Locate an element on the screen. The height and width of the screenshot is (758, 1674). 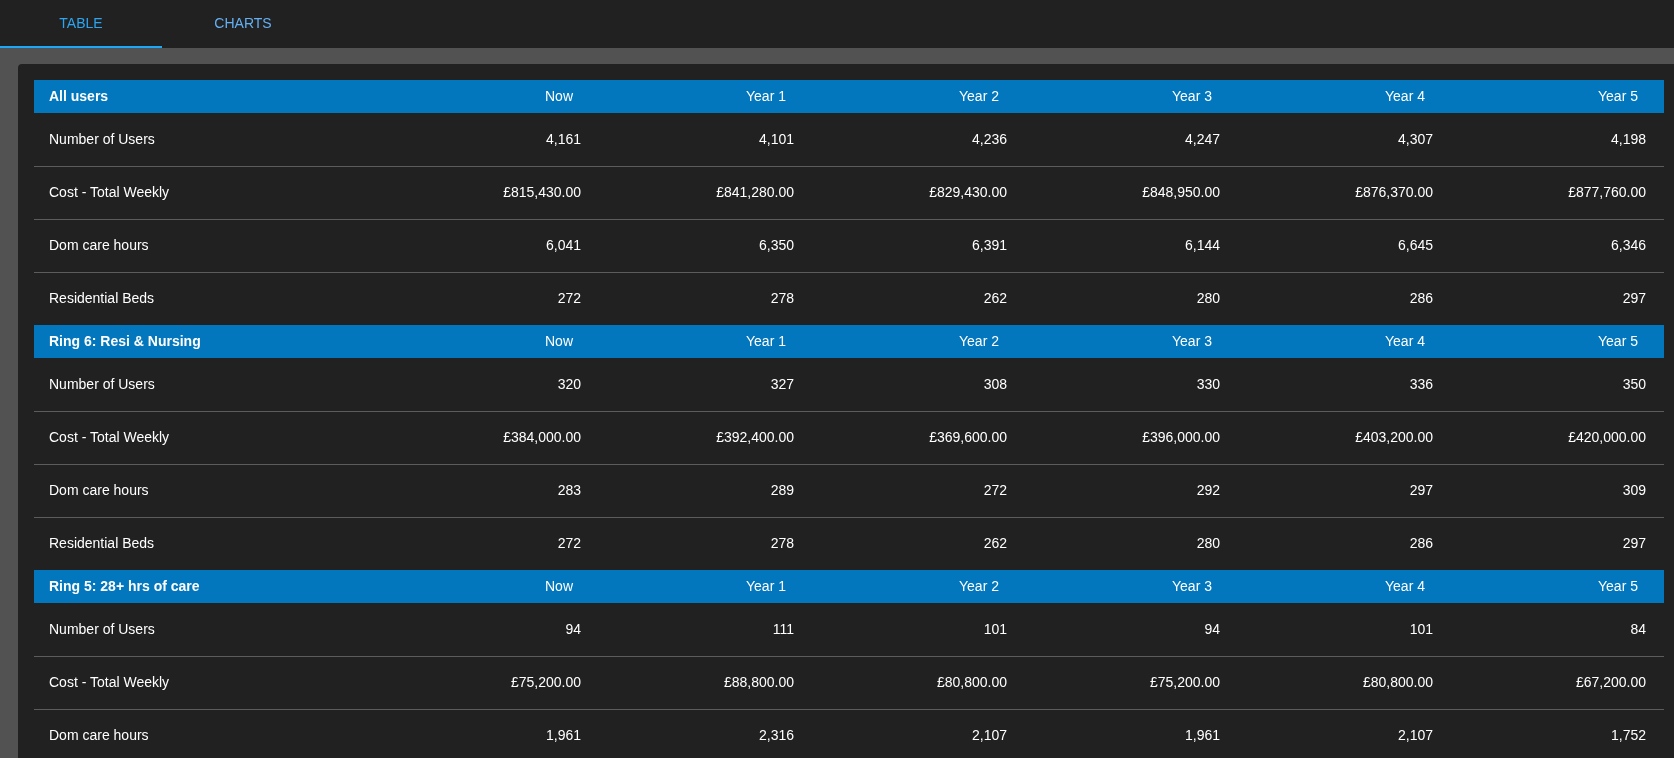
table-cell: £67,200.00 is located at coordinates (1610, 682).